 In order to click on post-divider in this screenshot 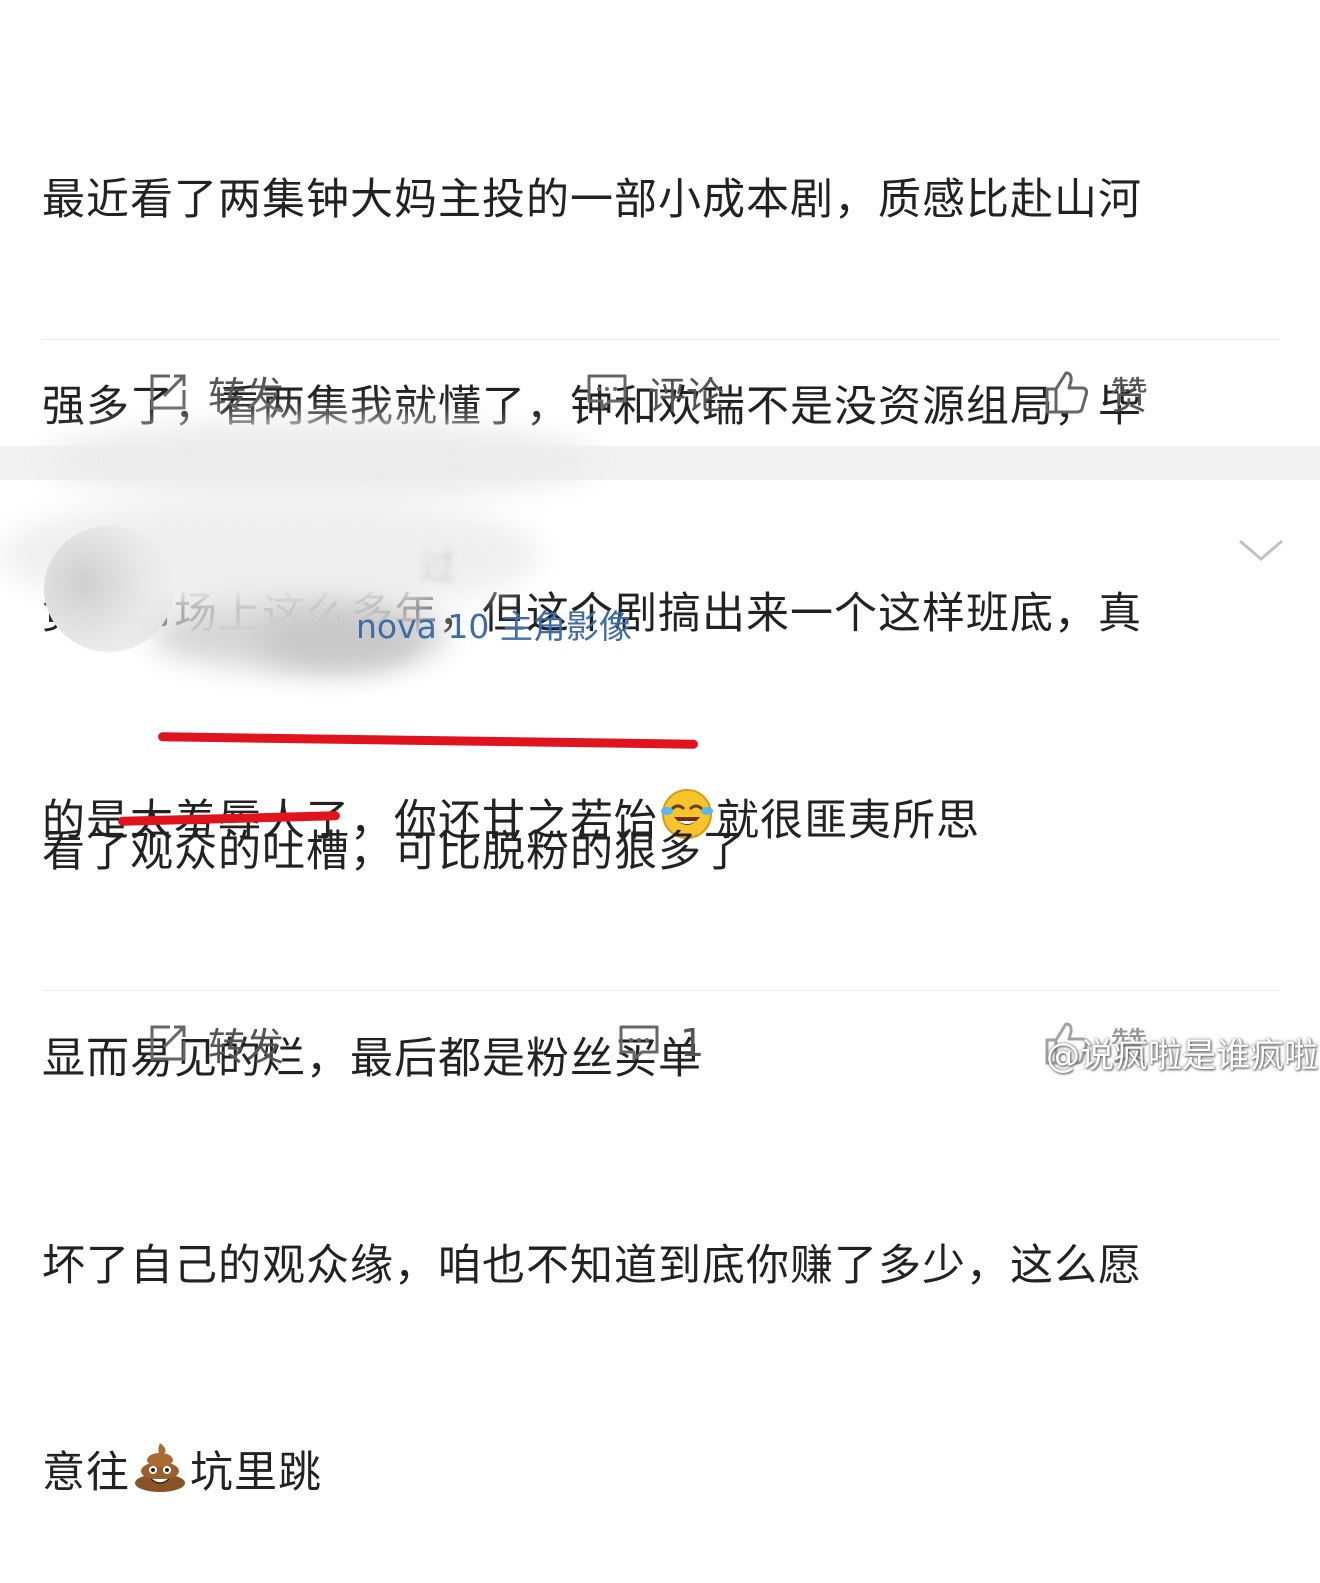, I will do `click(661, 339)`.